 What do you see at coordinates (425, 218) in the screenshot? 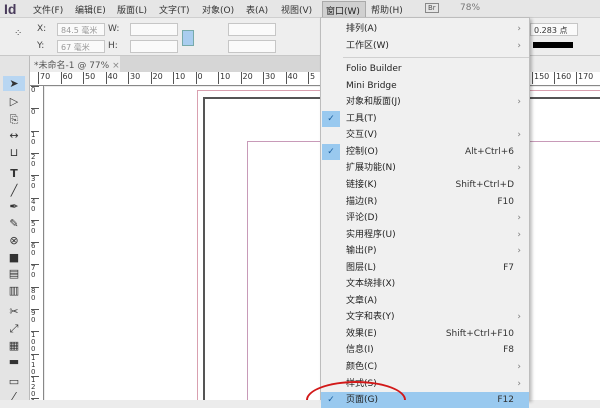
I see `menu-item: 评论(D) ›` at bounding box center [425, 218].